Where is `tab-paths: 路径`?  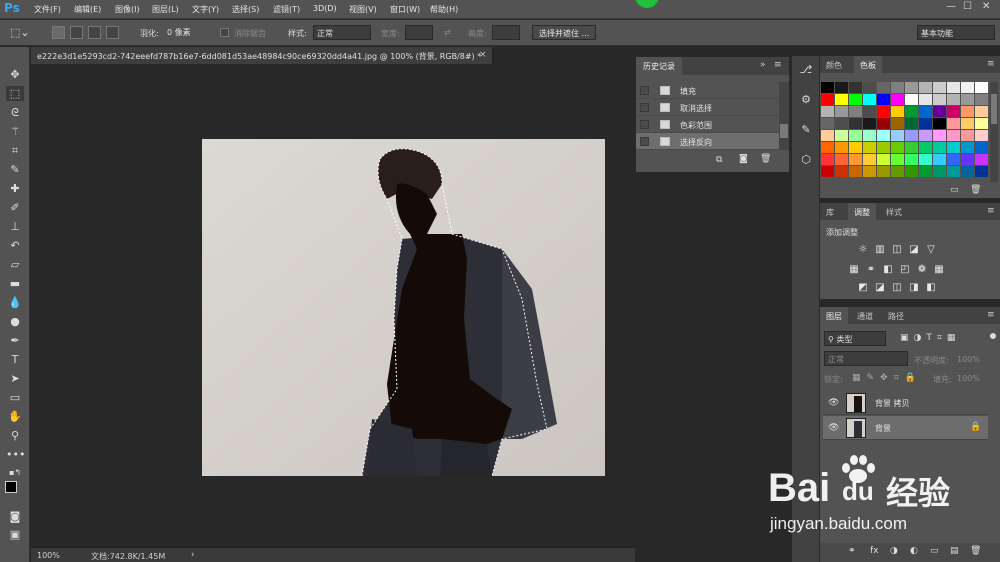
tab-paths: 路径 is located at coordinates (896, 315).